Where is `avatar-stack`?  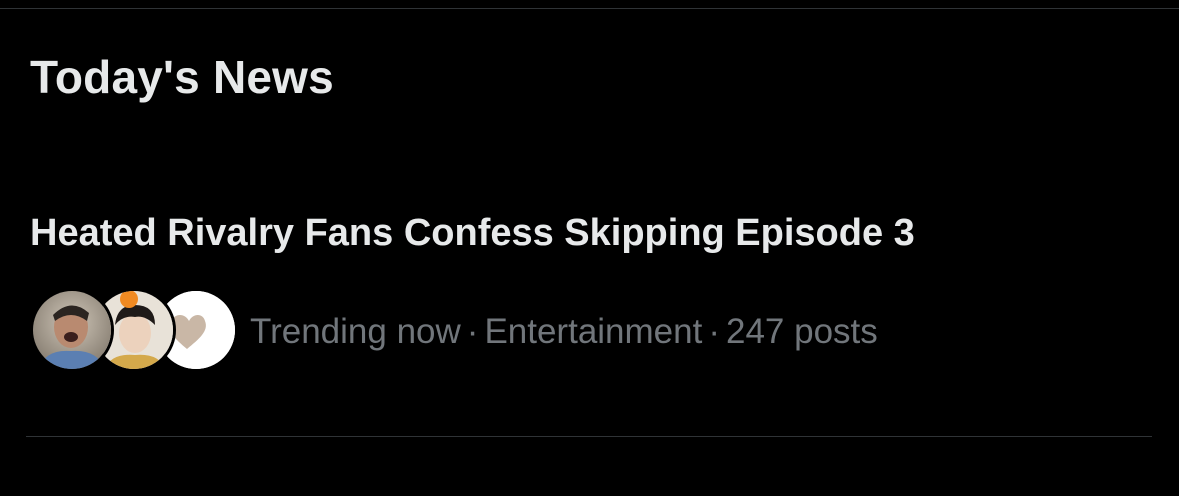 avatar-stack is located at coordinates (134, 331).